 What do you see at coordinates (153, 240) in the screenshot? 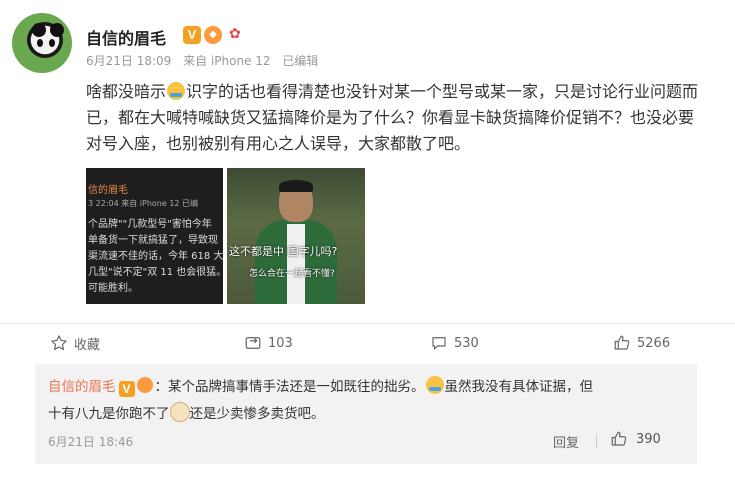
I see `image-text: 单备货一下就搞猛了，导致现` at bounding box center [153, 240].